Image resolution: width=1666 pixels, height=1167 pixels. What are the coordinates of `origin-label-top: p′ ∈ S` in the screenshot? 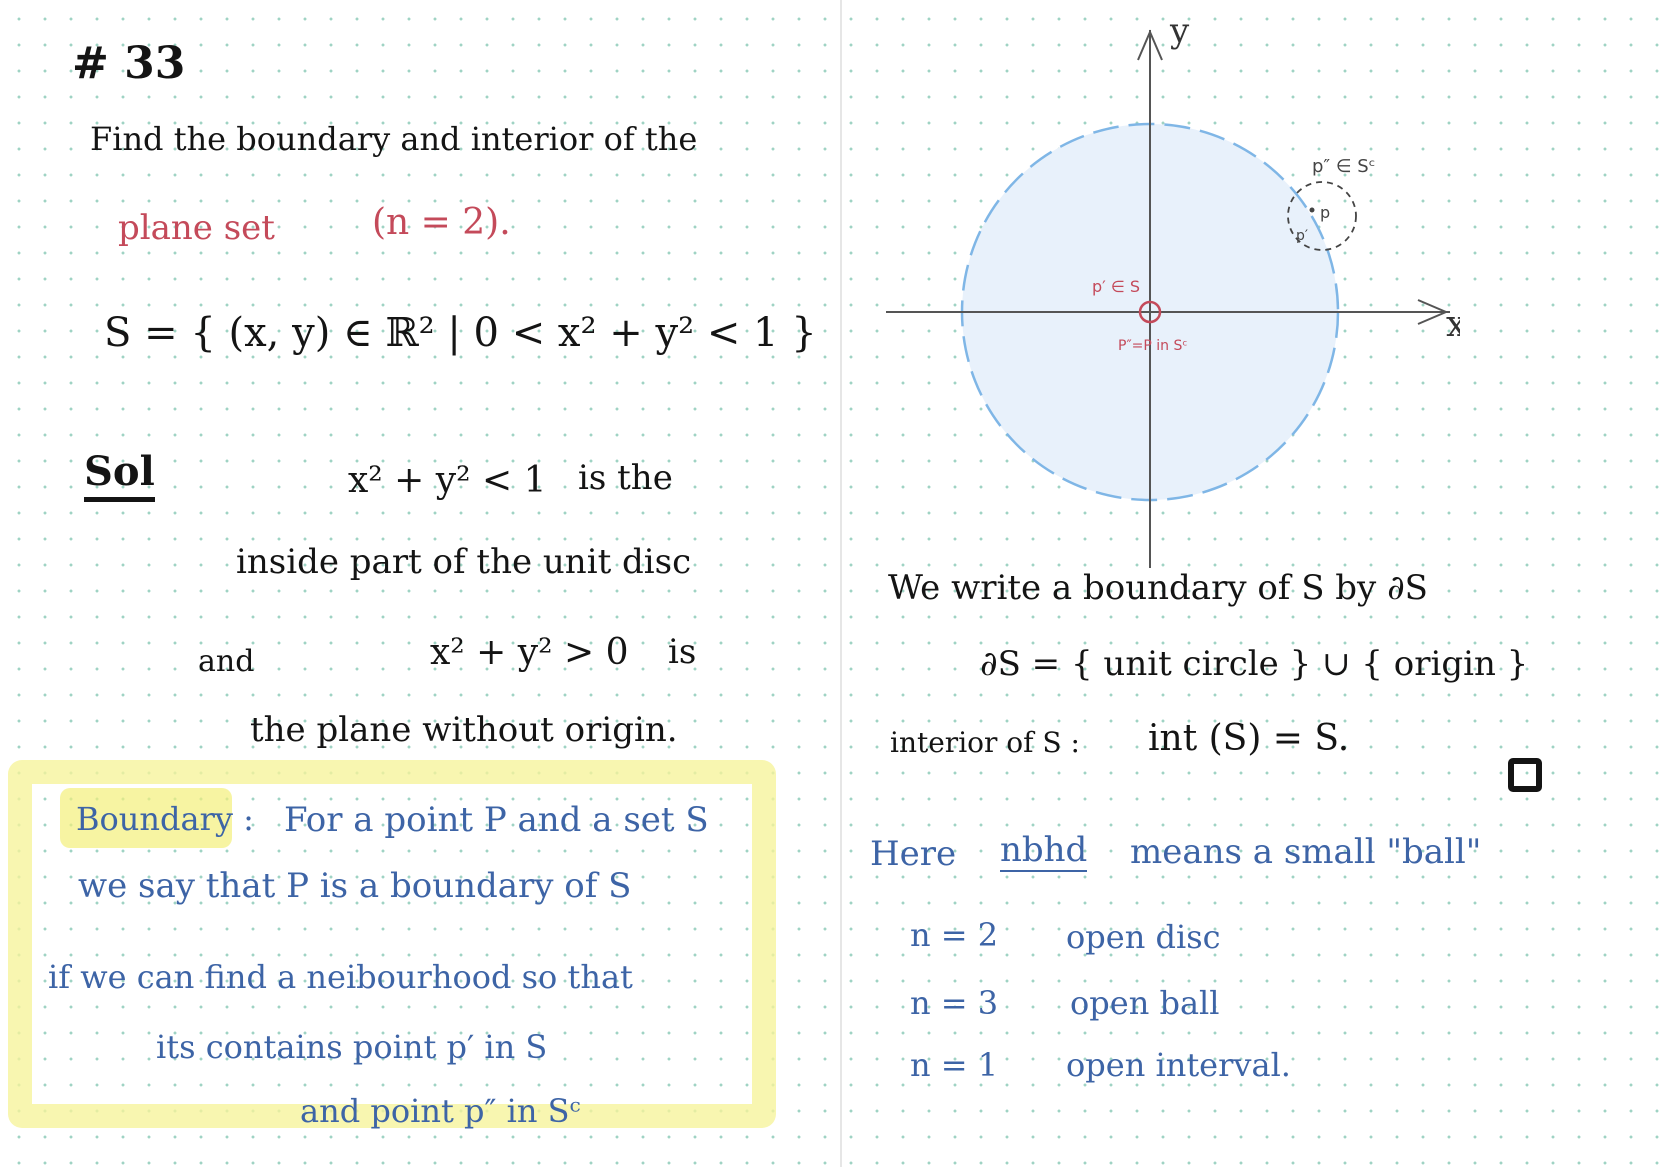 It's located at (1116, 286).